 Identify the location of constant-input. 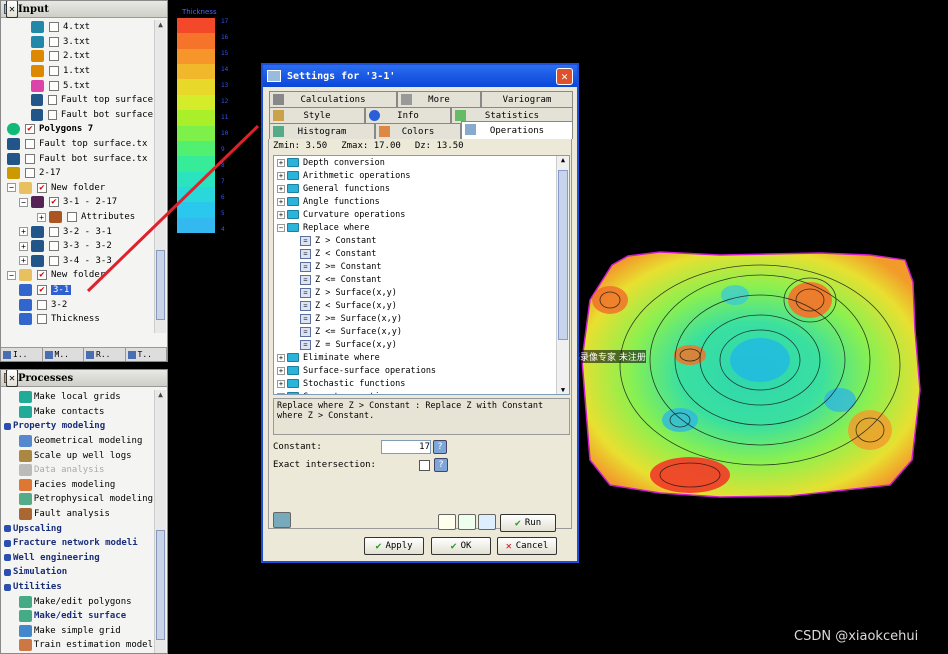
(406, 447).